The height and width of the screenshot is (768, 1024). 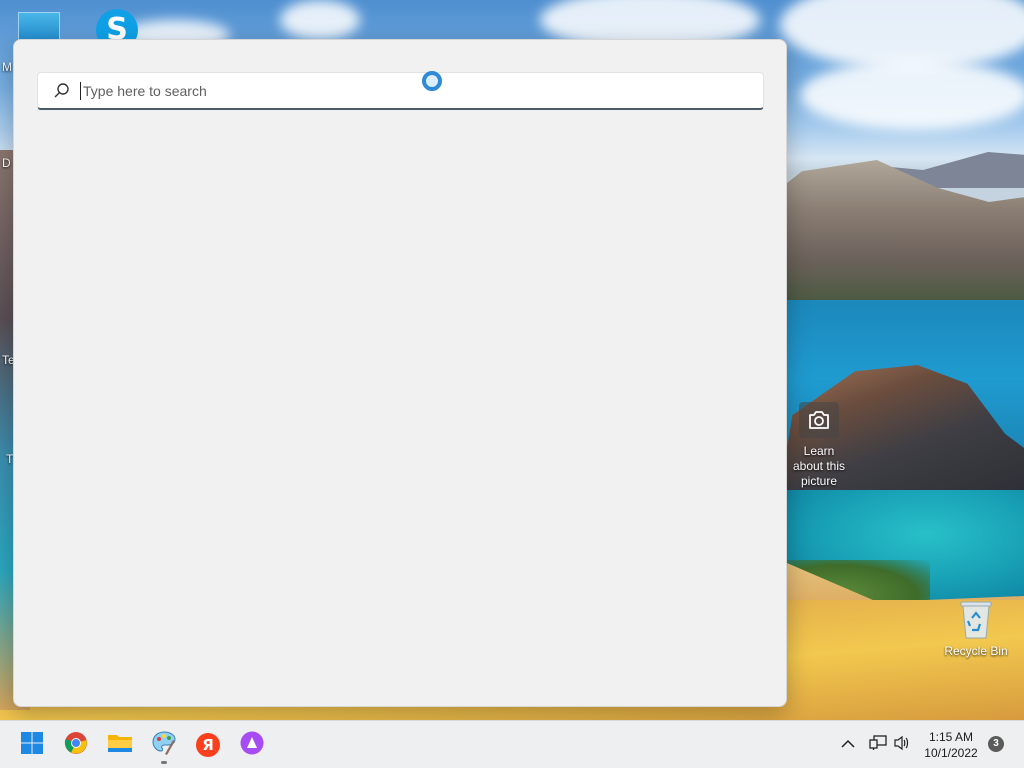 I want to click on search-input, so click(x=421, y=90).